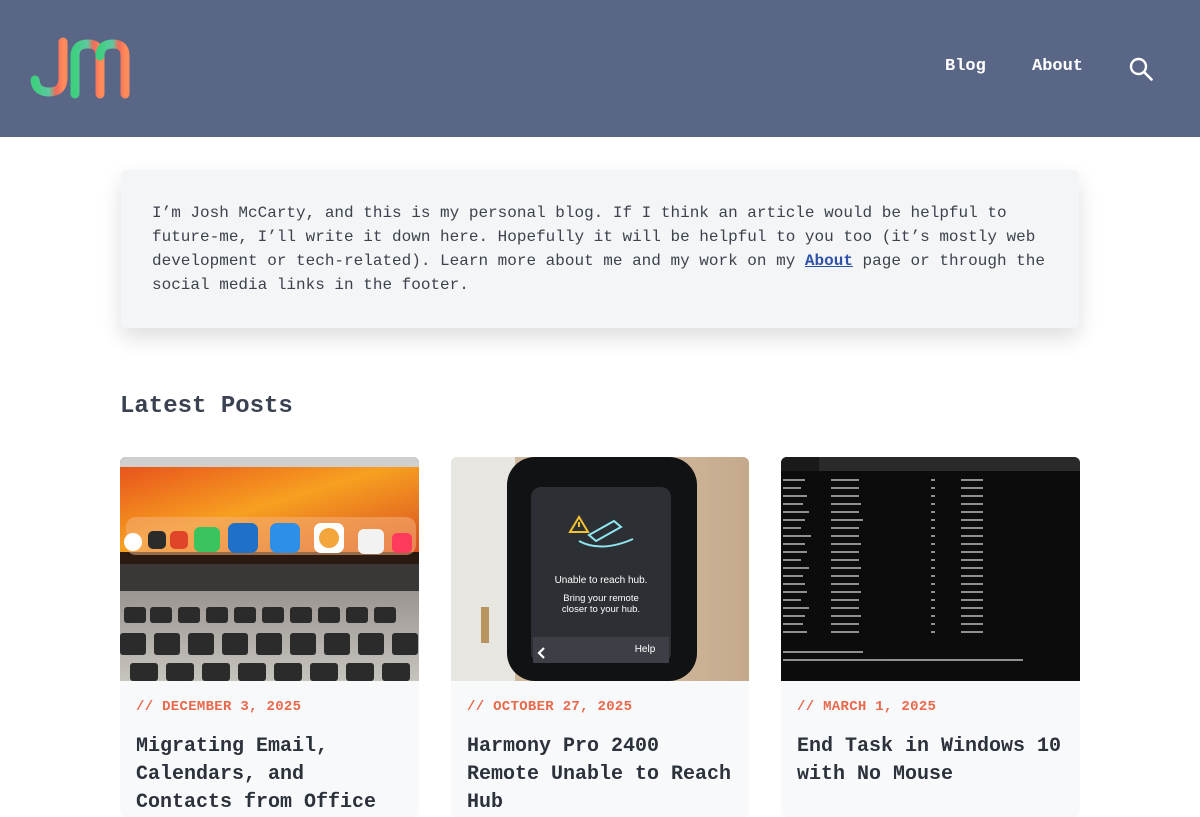 The height and width of the screenshot is (817, 1200). What do you see at coordinates (601, 598) in the screenshot?
I see `remote-screen-hint-1: Bring your remote` at bounding box center [601, 598].